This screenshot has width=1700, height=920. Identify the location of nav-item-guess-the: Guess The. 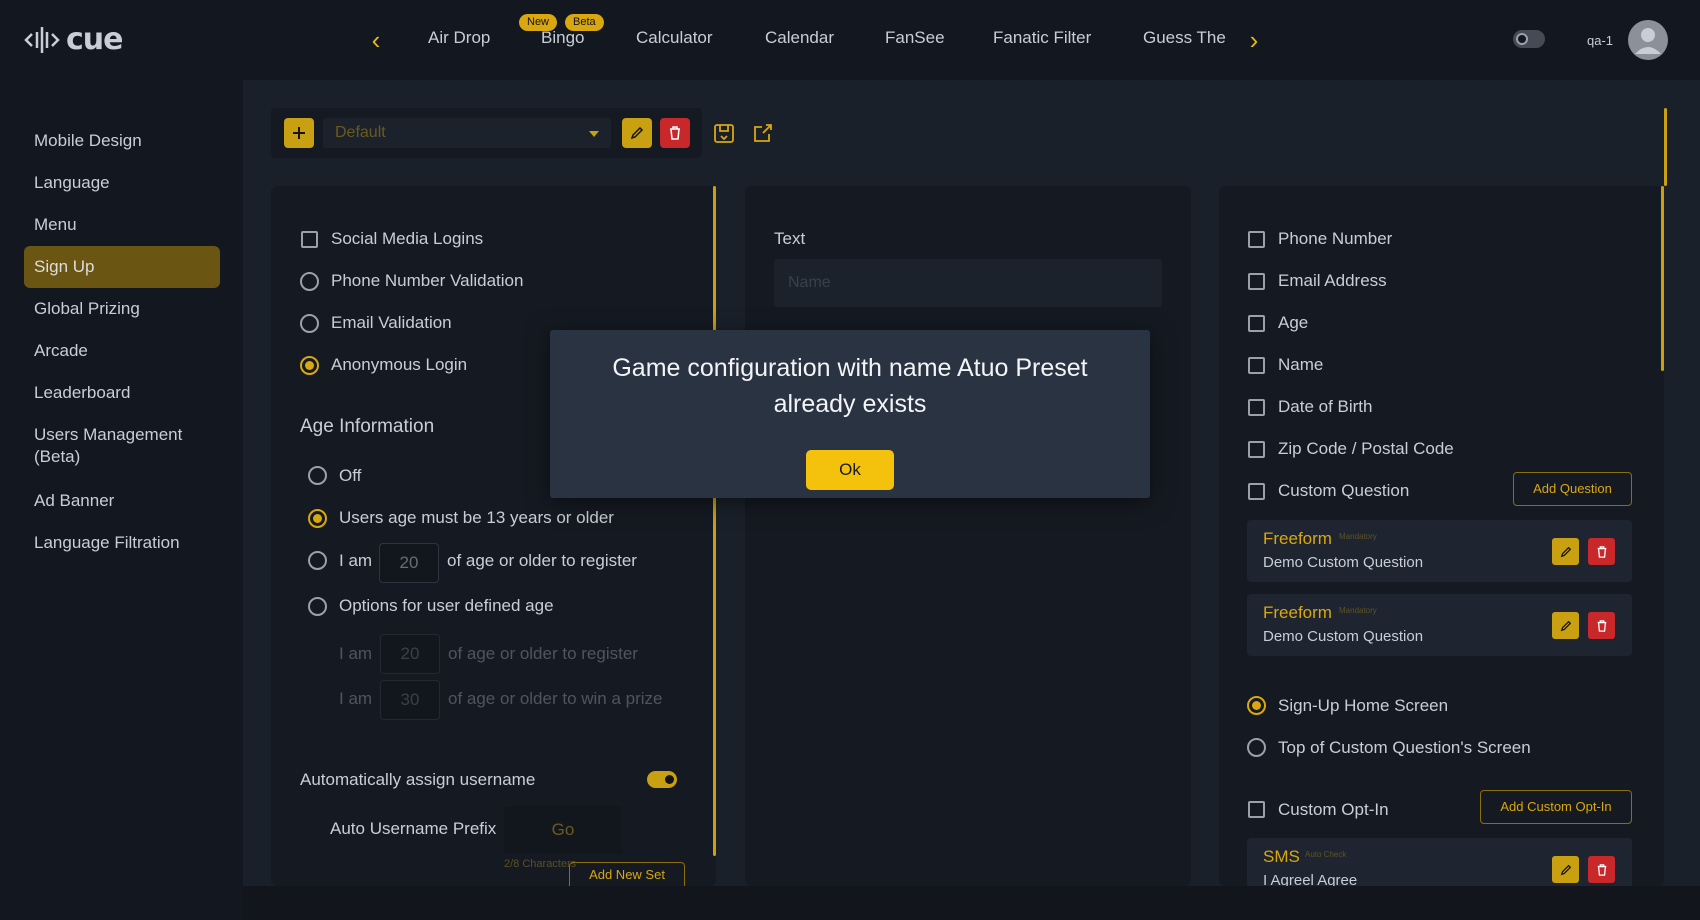
(1184, 38).